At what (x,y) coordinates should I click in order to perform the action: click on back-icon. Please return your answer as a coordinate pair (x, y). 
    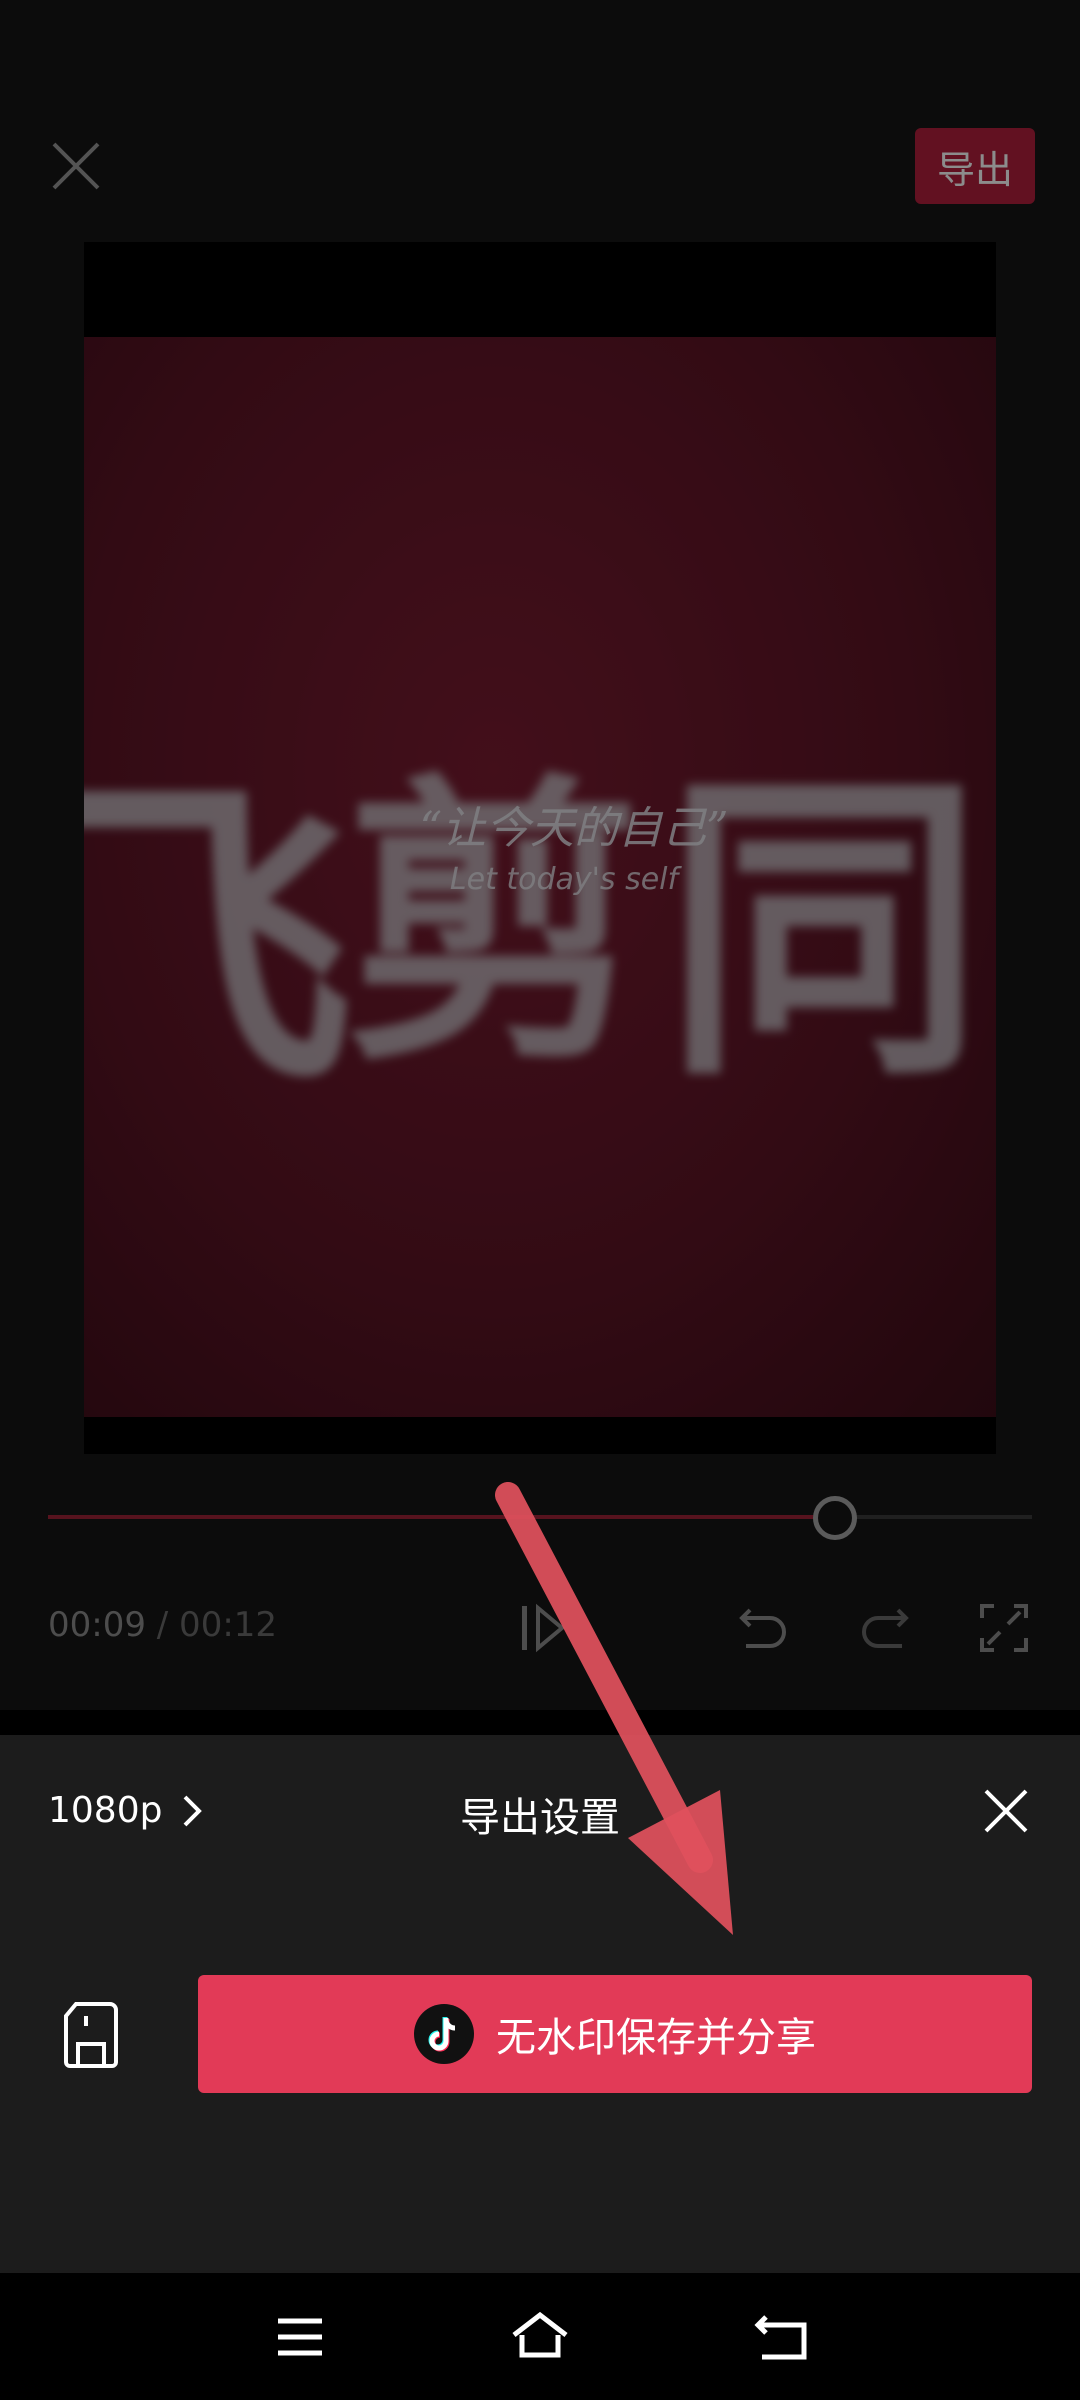
    Looking at the image, I should click on (782, 2337).